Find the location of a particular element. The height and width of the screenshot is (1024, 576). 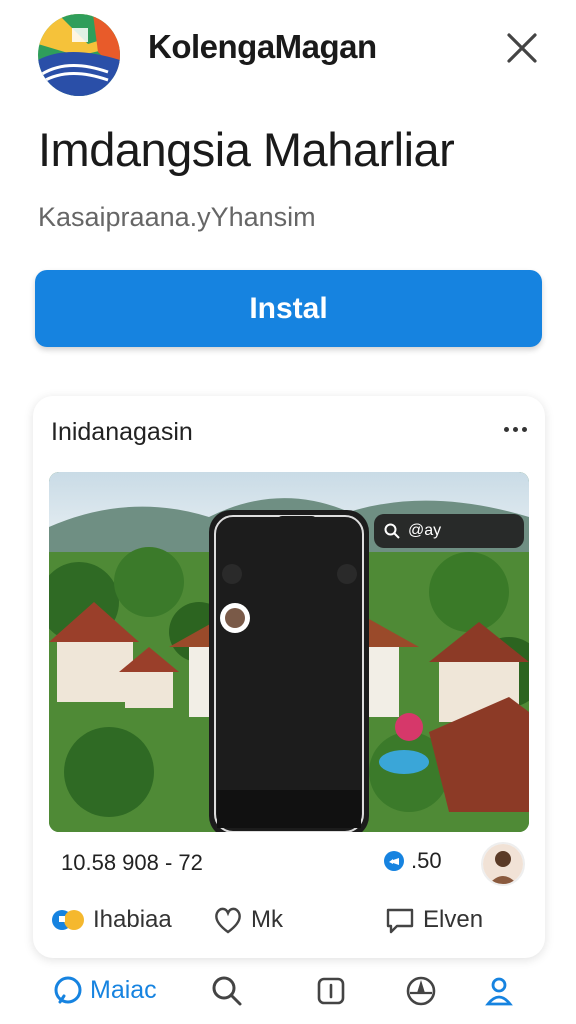

phone-search-text: @ay is located at coordinates (425, 530).